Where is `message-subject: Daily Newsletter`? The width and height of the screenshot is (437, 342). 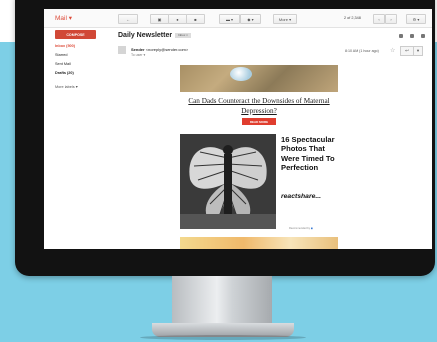
message-subject: Daily Newsletter is located at coordinates (145, 35).